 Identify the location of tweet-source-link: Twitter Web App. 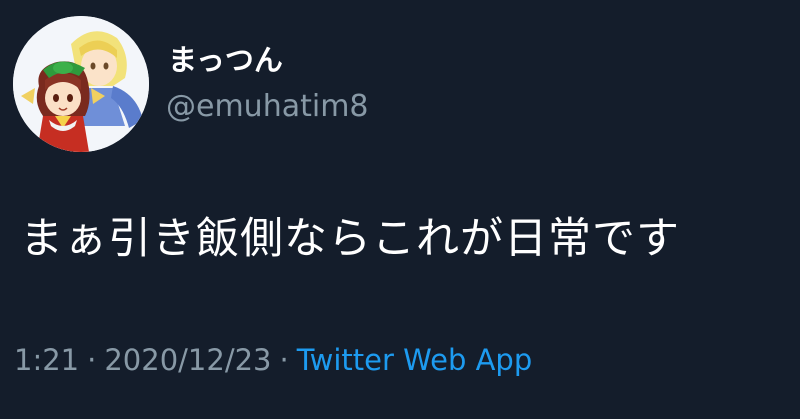
(415, 360).